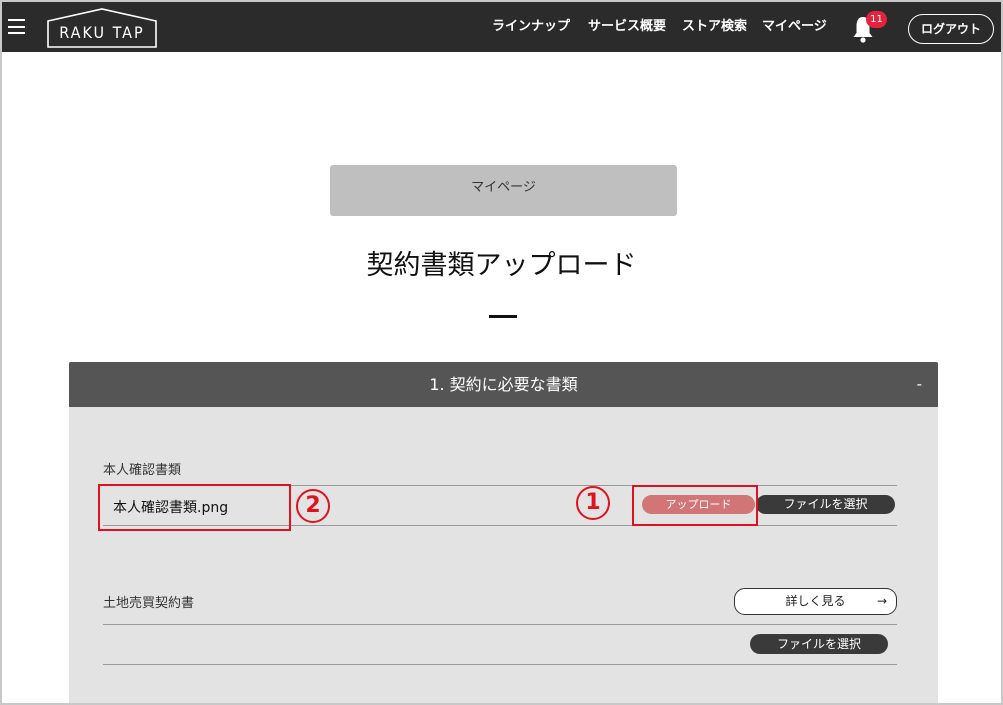 The height and width of the screenshot is (705, 1003). I want to click on annotation-marker-1: 1, so click(593, 503).